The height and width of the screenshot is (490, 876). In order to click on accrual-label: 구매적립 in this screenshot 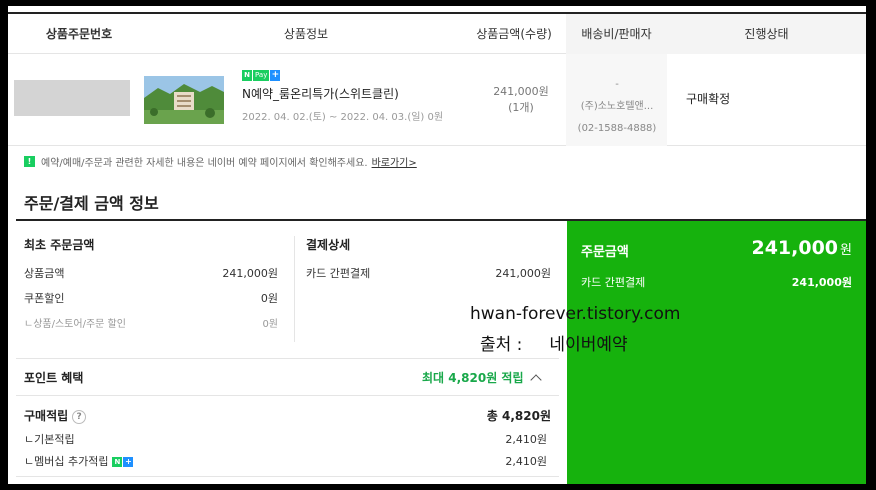, I will do `click(46, 416)`.